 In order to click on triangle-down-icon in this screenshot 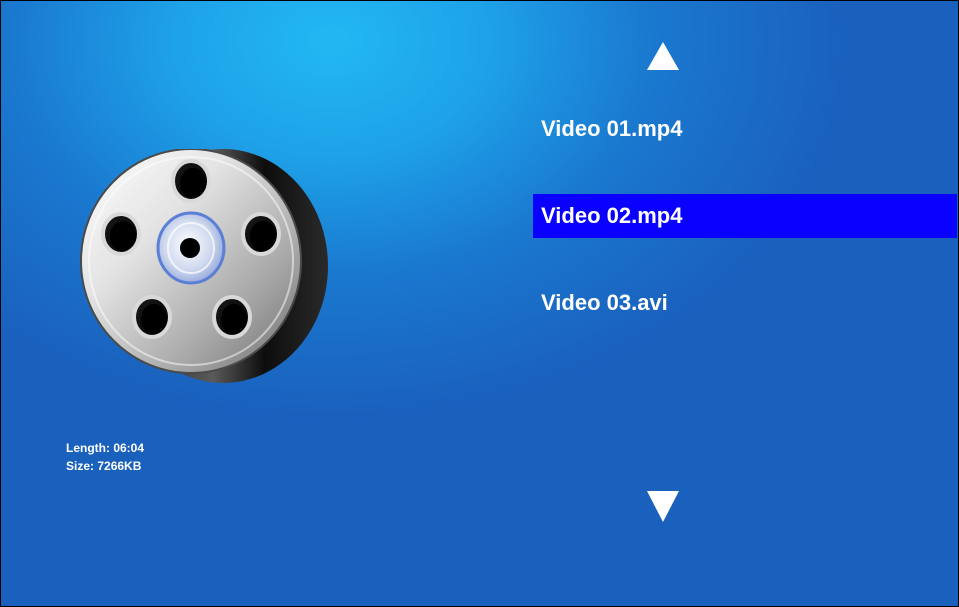, I will do `click(663, 506)`.